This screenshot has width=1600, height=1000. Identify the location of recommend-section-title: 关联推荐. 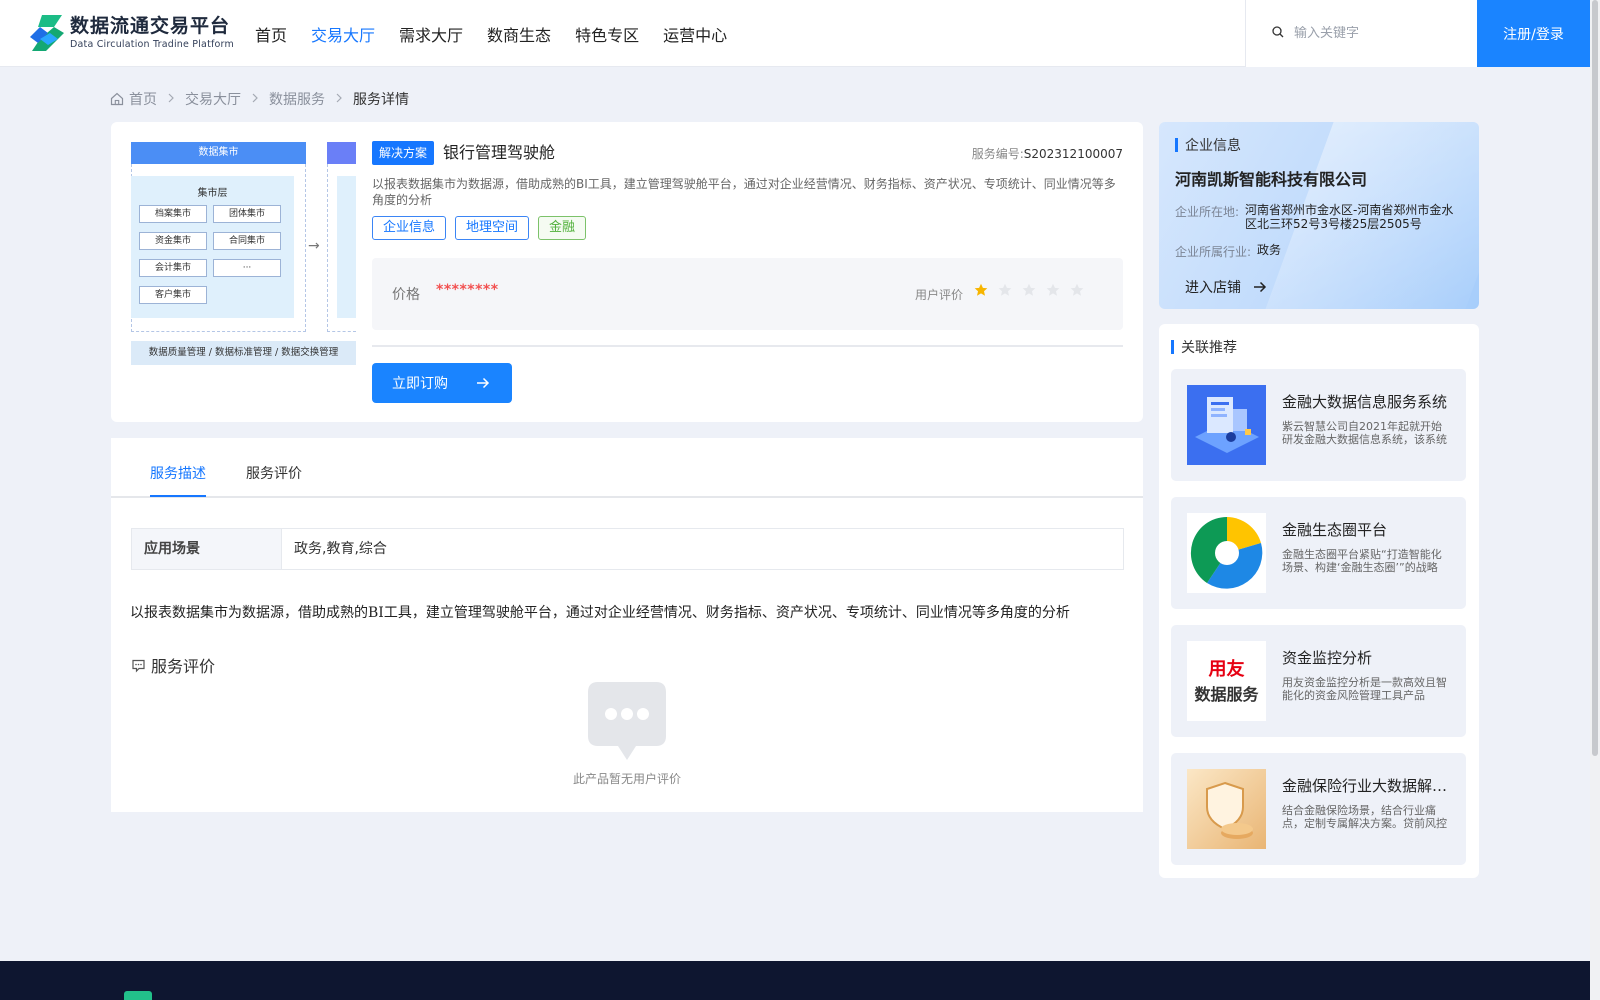
(1204, 347).